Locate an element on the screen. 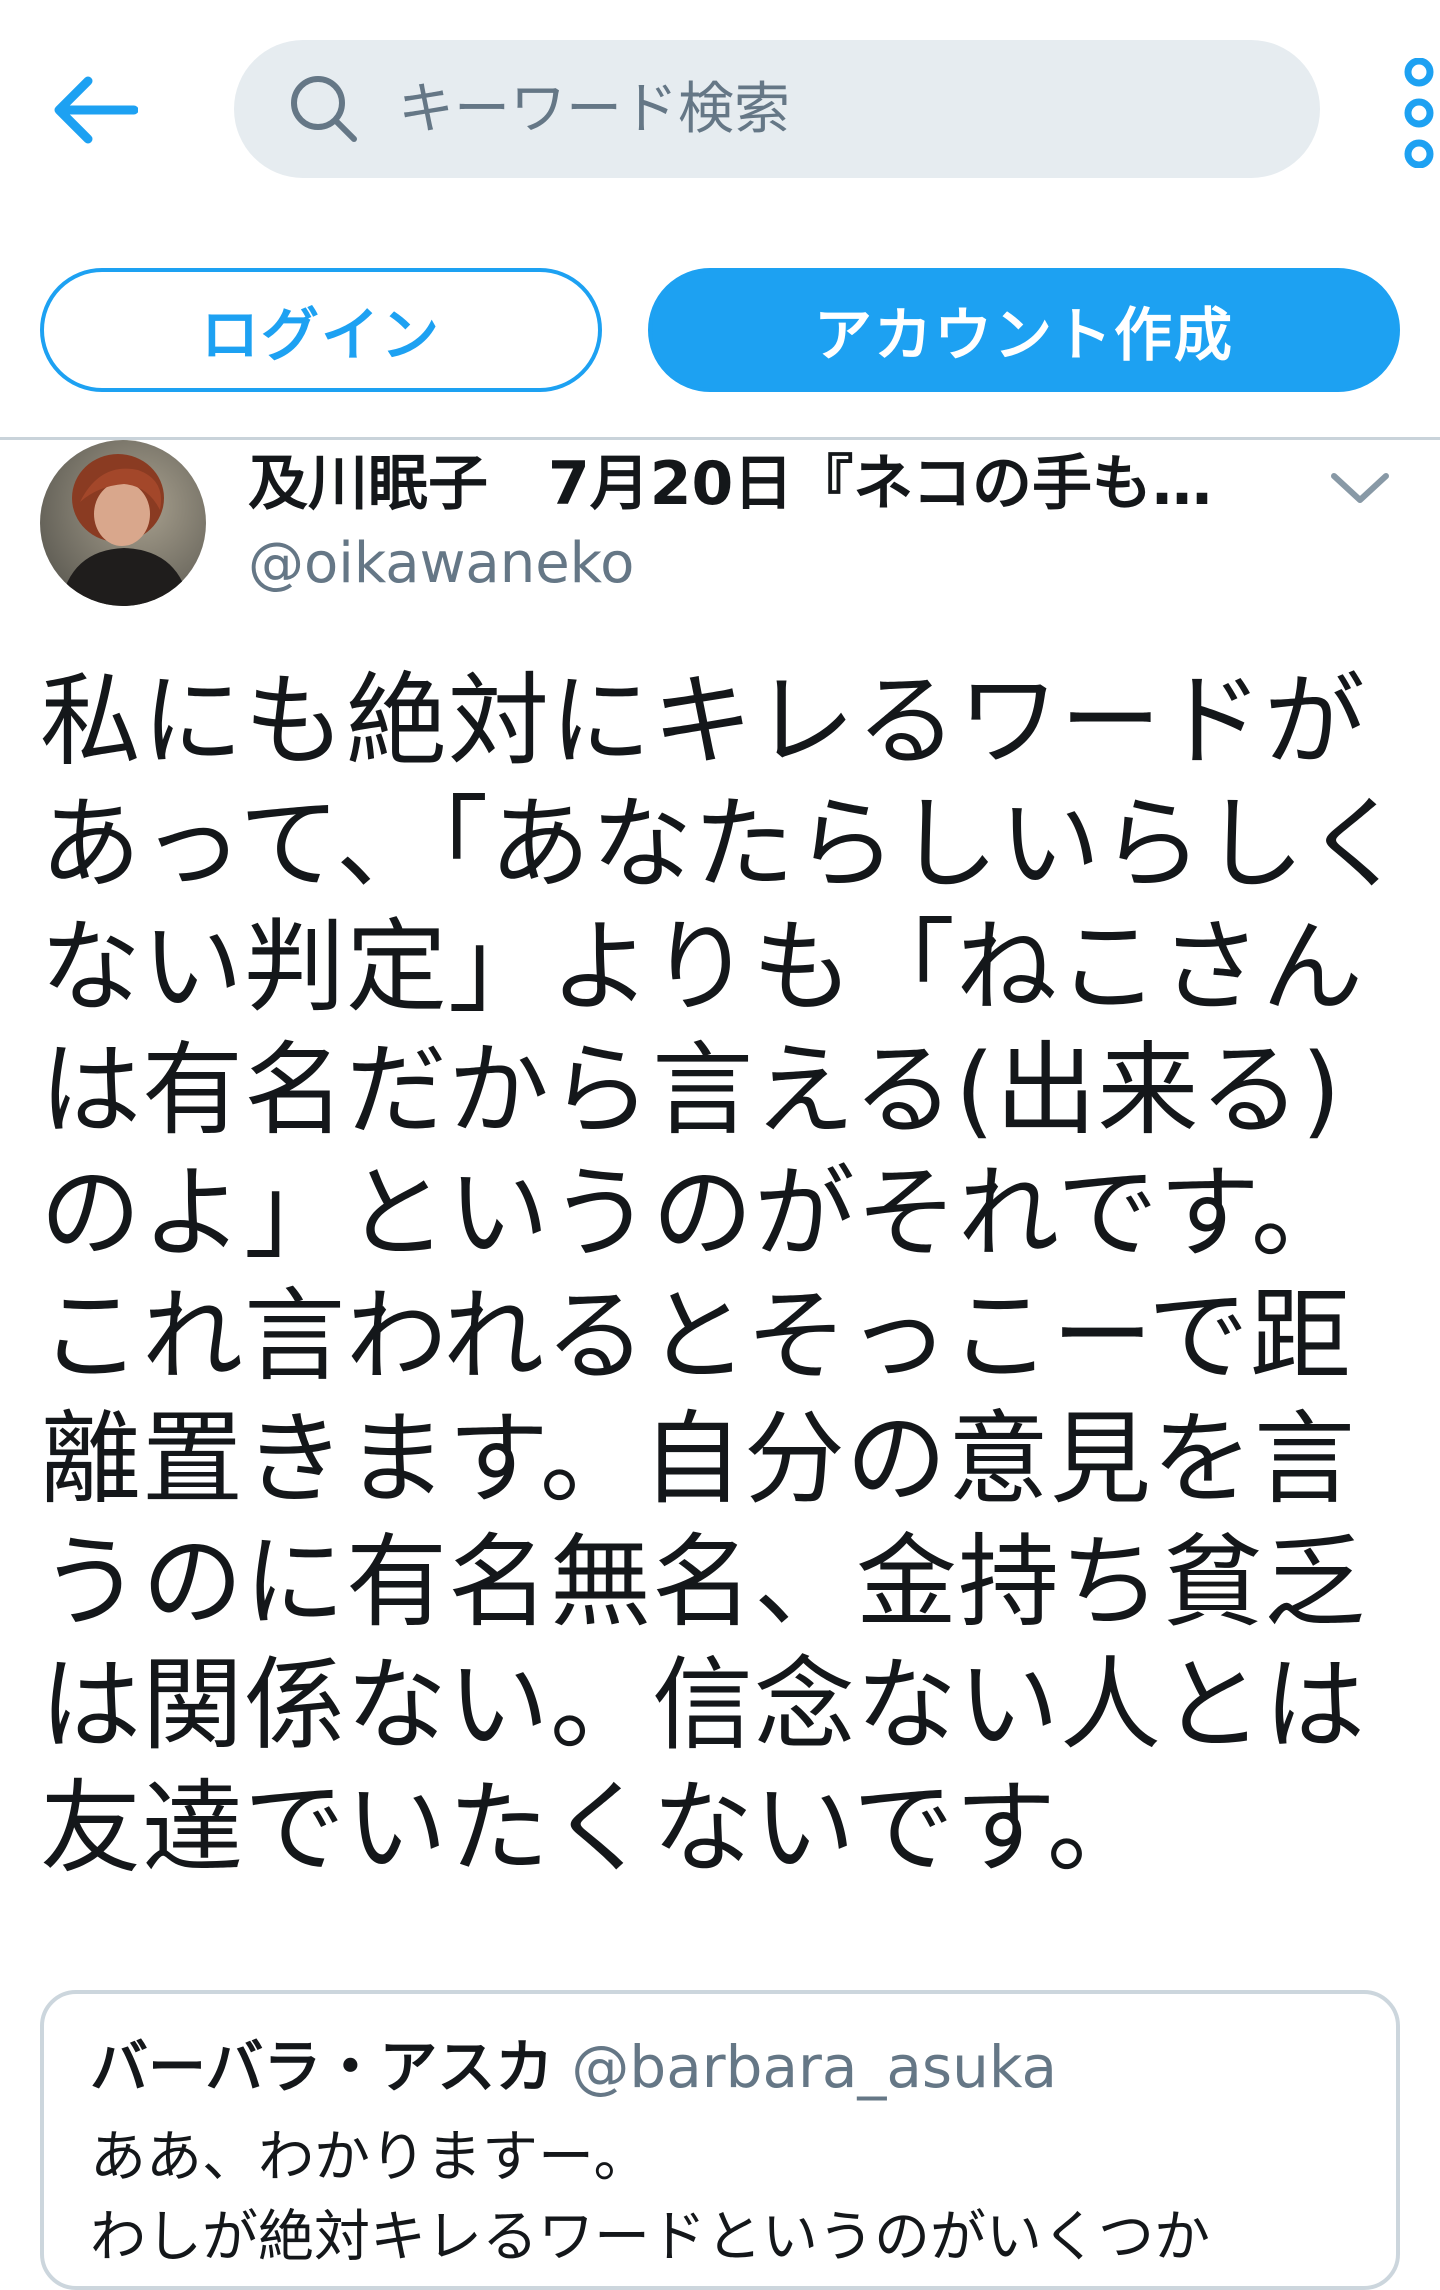 Image resolution: width=1440 pixels, height=2290 pixels. quoted-tweet-header: バーバラ・アスカ @barbara_asuka is located at coordinates (573, 2067).